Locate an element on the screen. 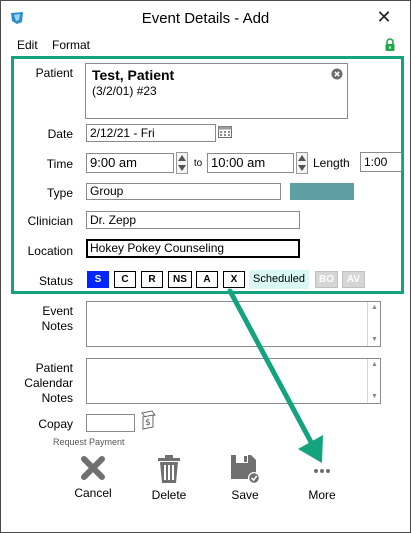 The height and width of the screenshot is (533, 411). time-start-spinner-icon is located at coordinates (182, 163).